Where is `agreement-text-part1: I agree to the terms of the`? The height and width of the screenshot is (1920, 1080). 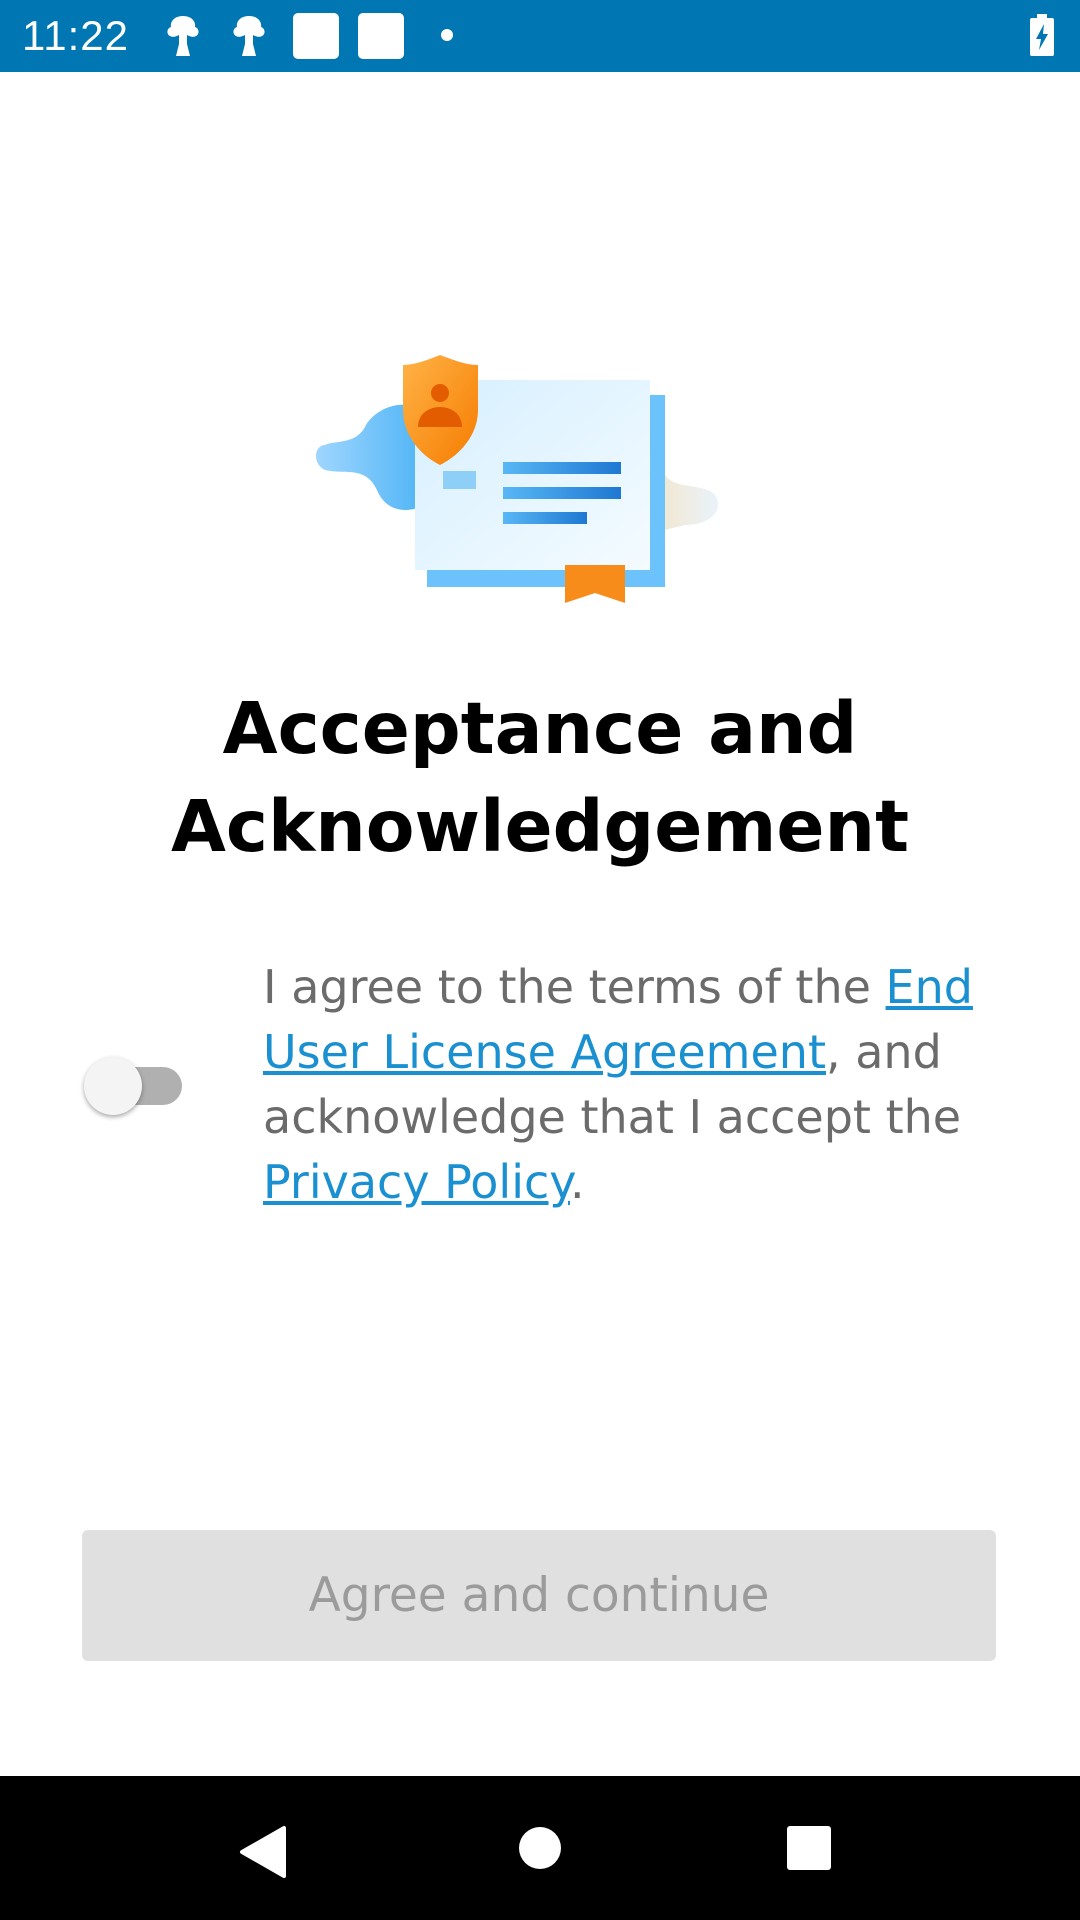
agreement-text-part1: I agree to the terms of the is located at coordinates (574, 987).